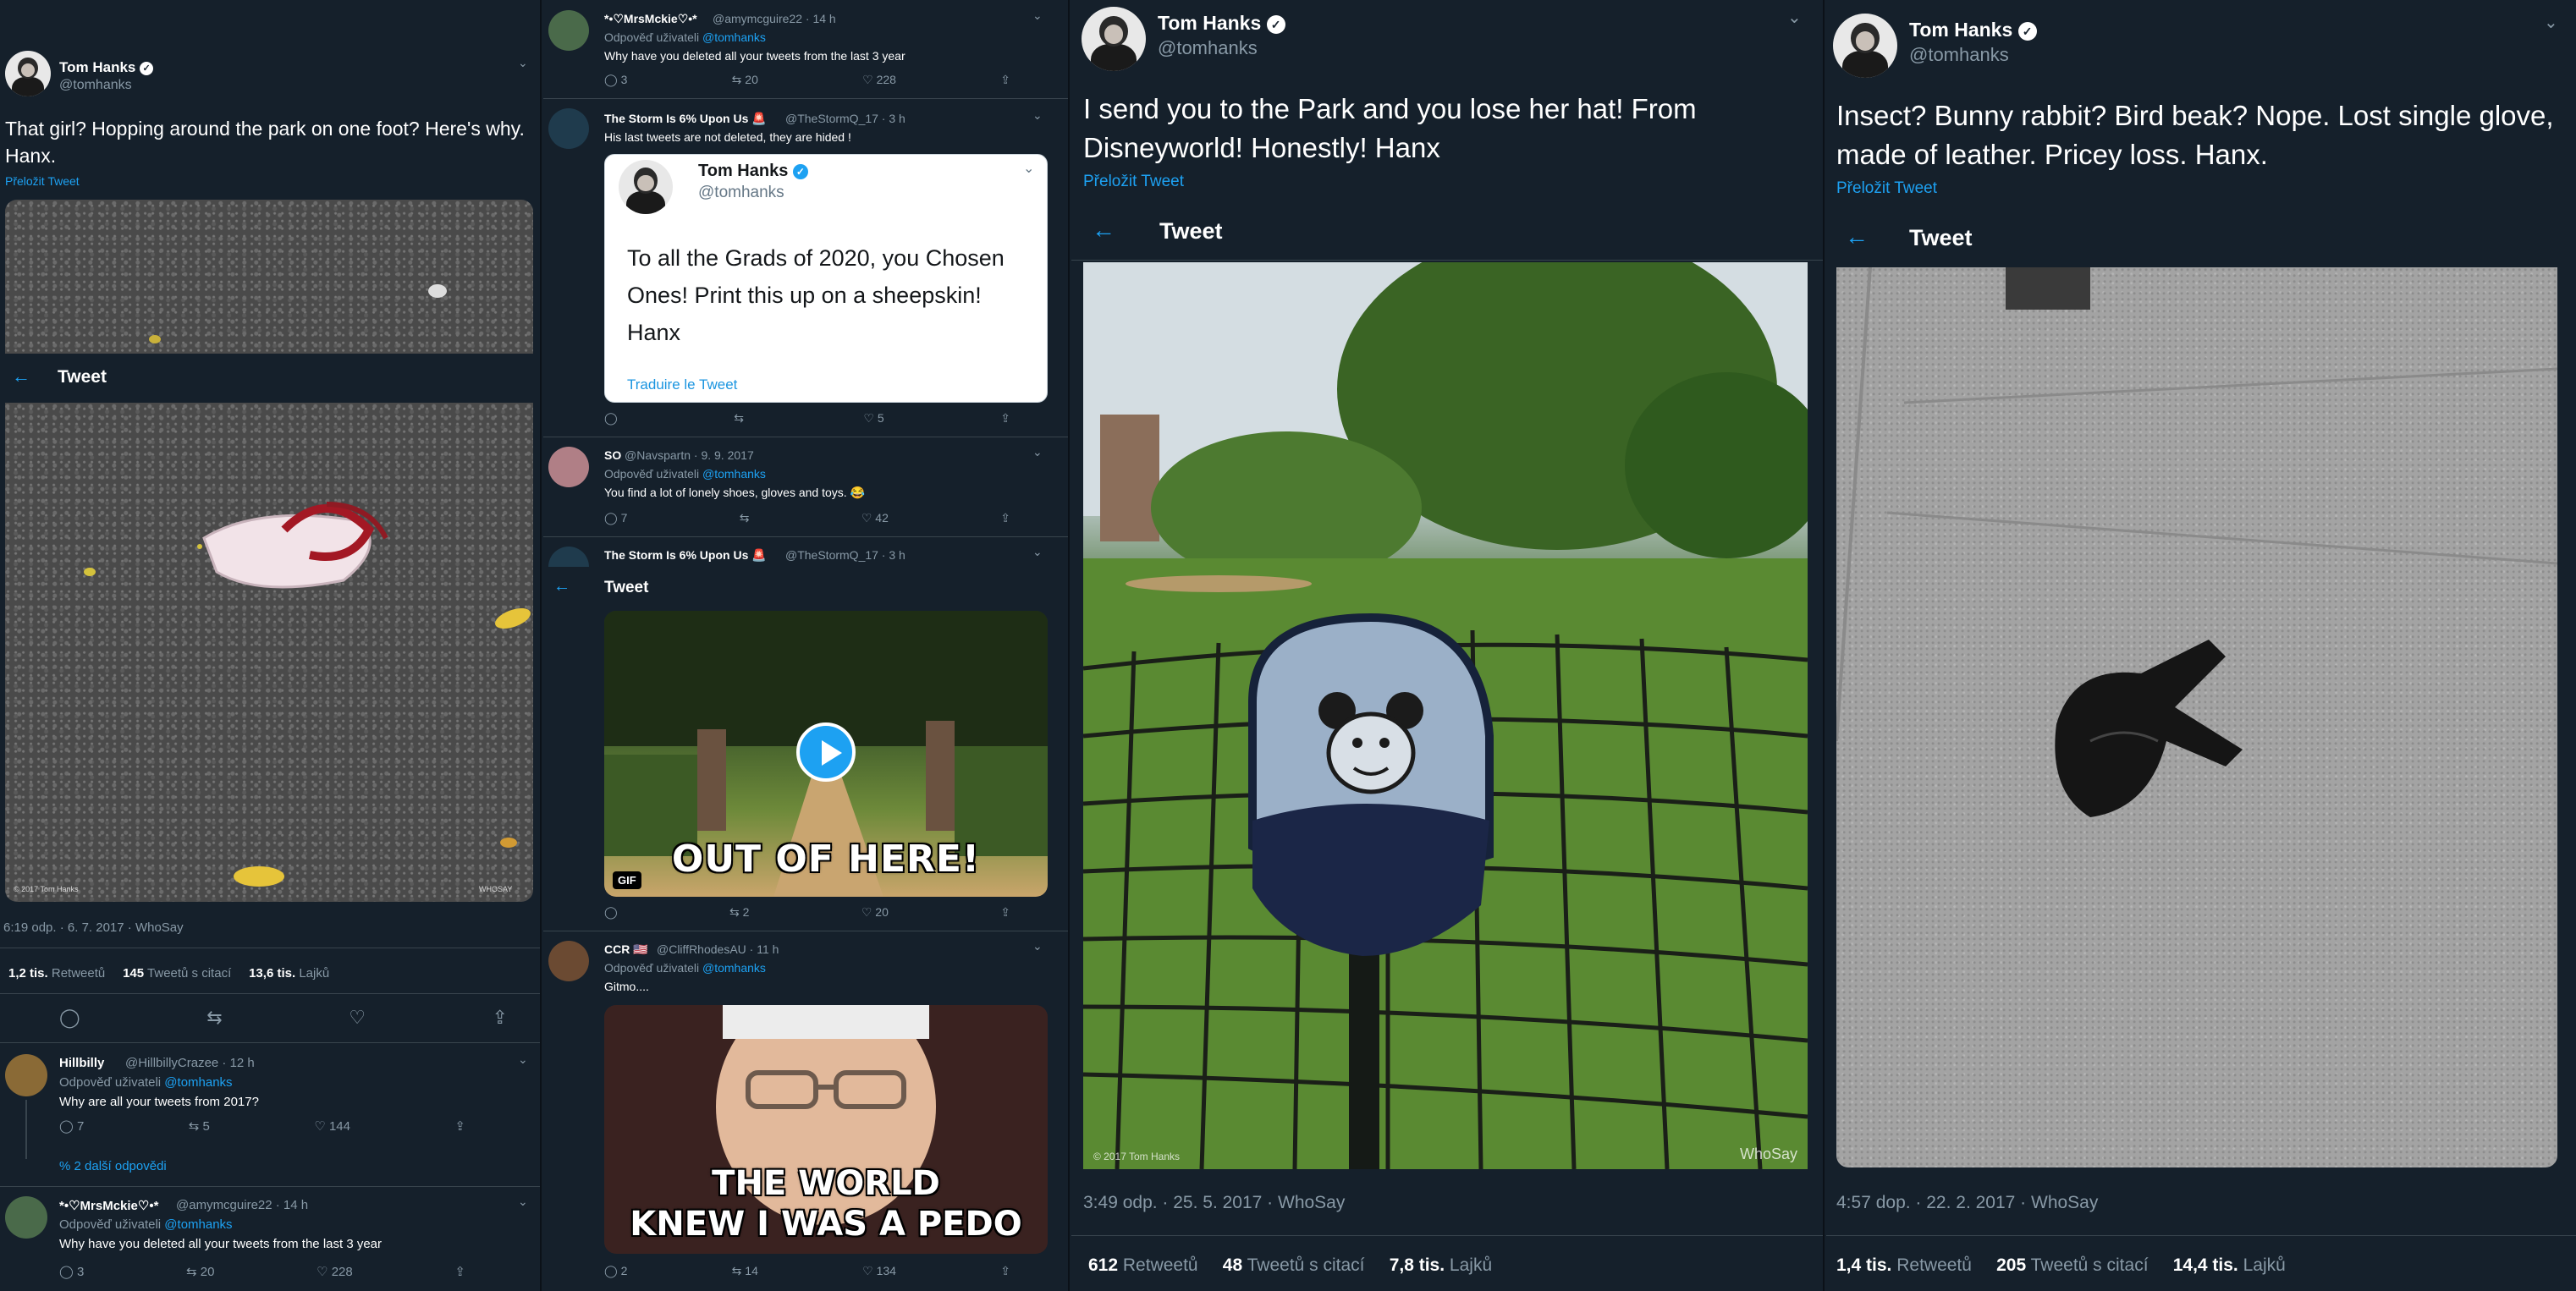 This screenshot has height=1291, width=2576. Describe the element at coordinates (612, 455) in the screenshot. I see `reply-author-name: SO` at that location.